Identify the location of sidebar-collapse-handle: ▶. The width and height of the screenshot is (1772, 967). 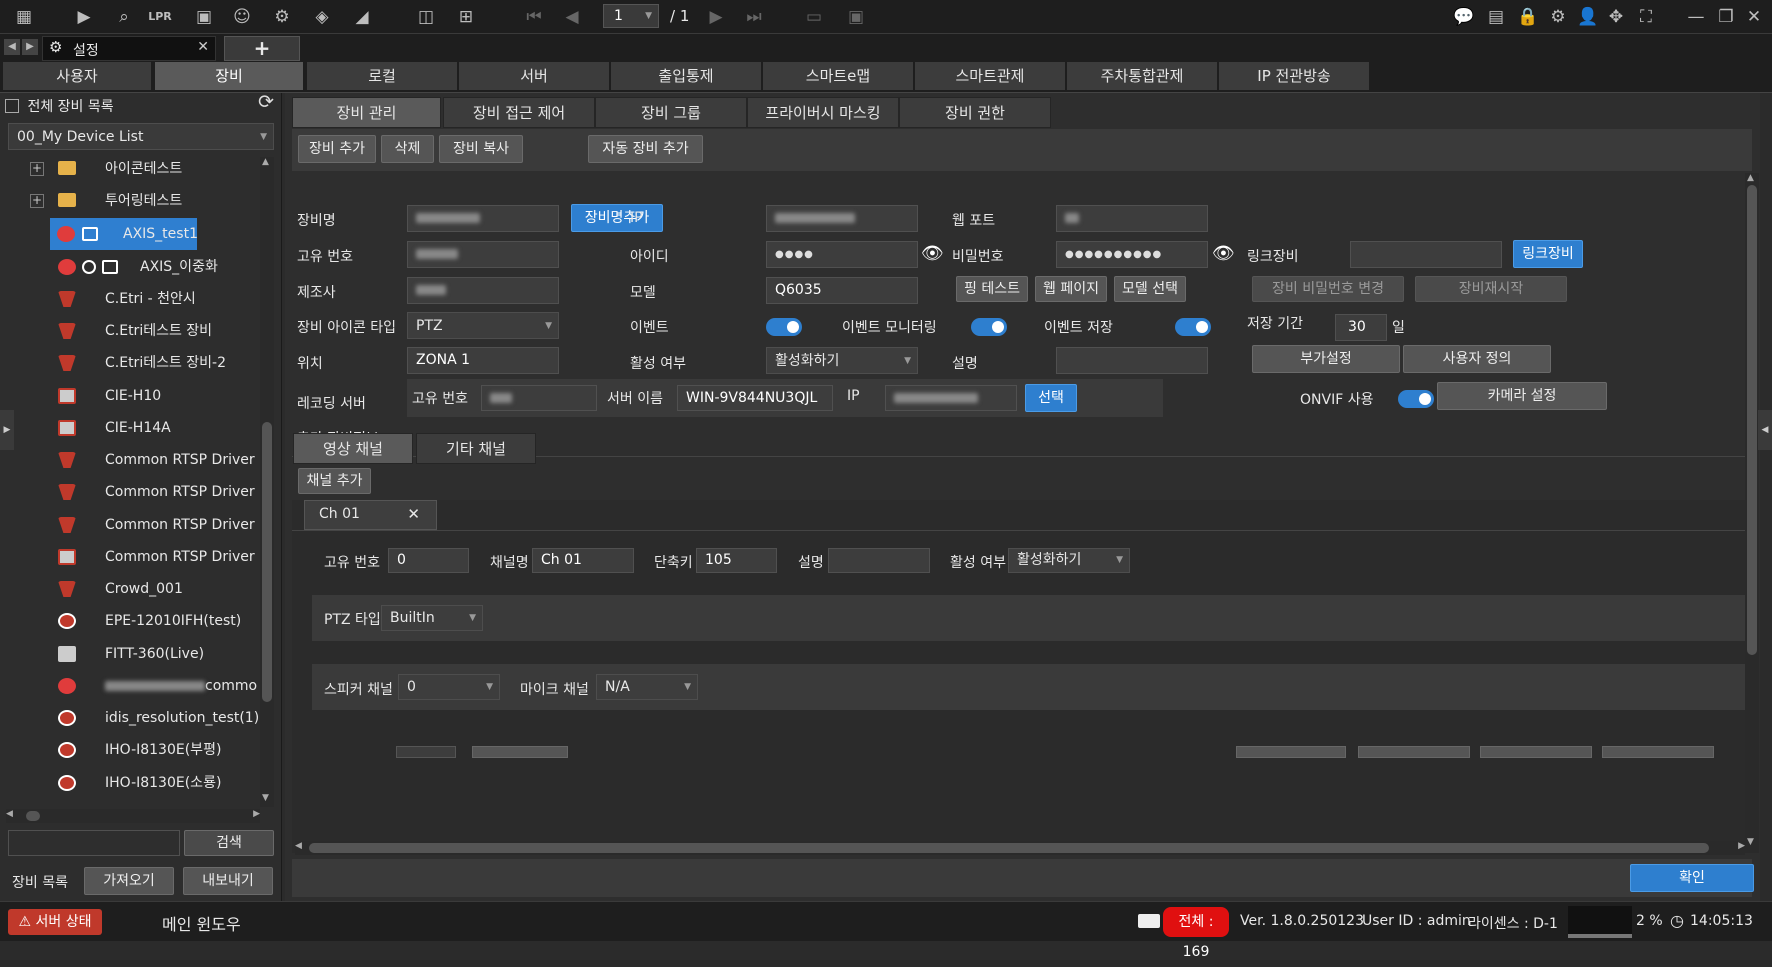
(7, 430).